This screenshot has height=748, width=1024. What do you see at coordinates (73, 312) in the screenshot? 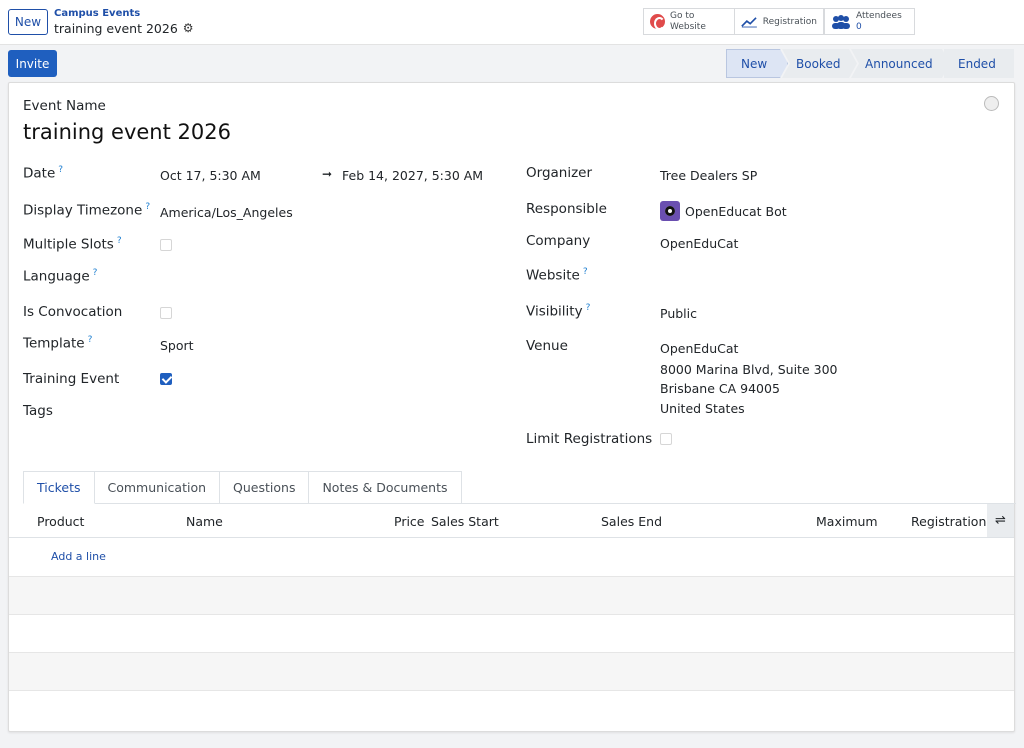
I see `convocation-label: Is Convocation` at bounding box center [73, 312].